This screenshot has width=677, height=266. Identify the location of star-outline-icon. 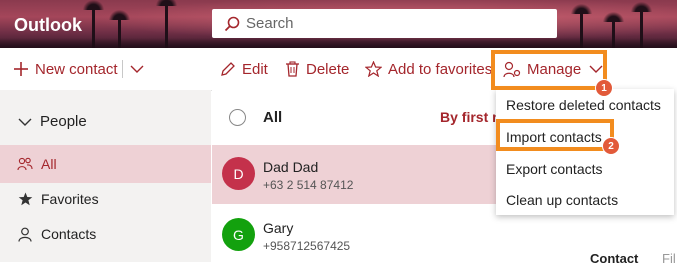
(373, 69).